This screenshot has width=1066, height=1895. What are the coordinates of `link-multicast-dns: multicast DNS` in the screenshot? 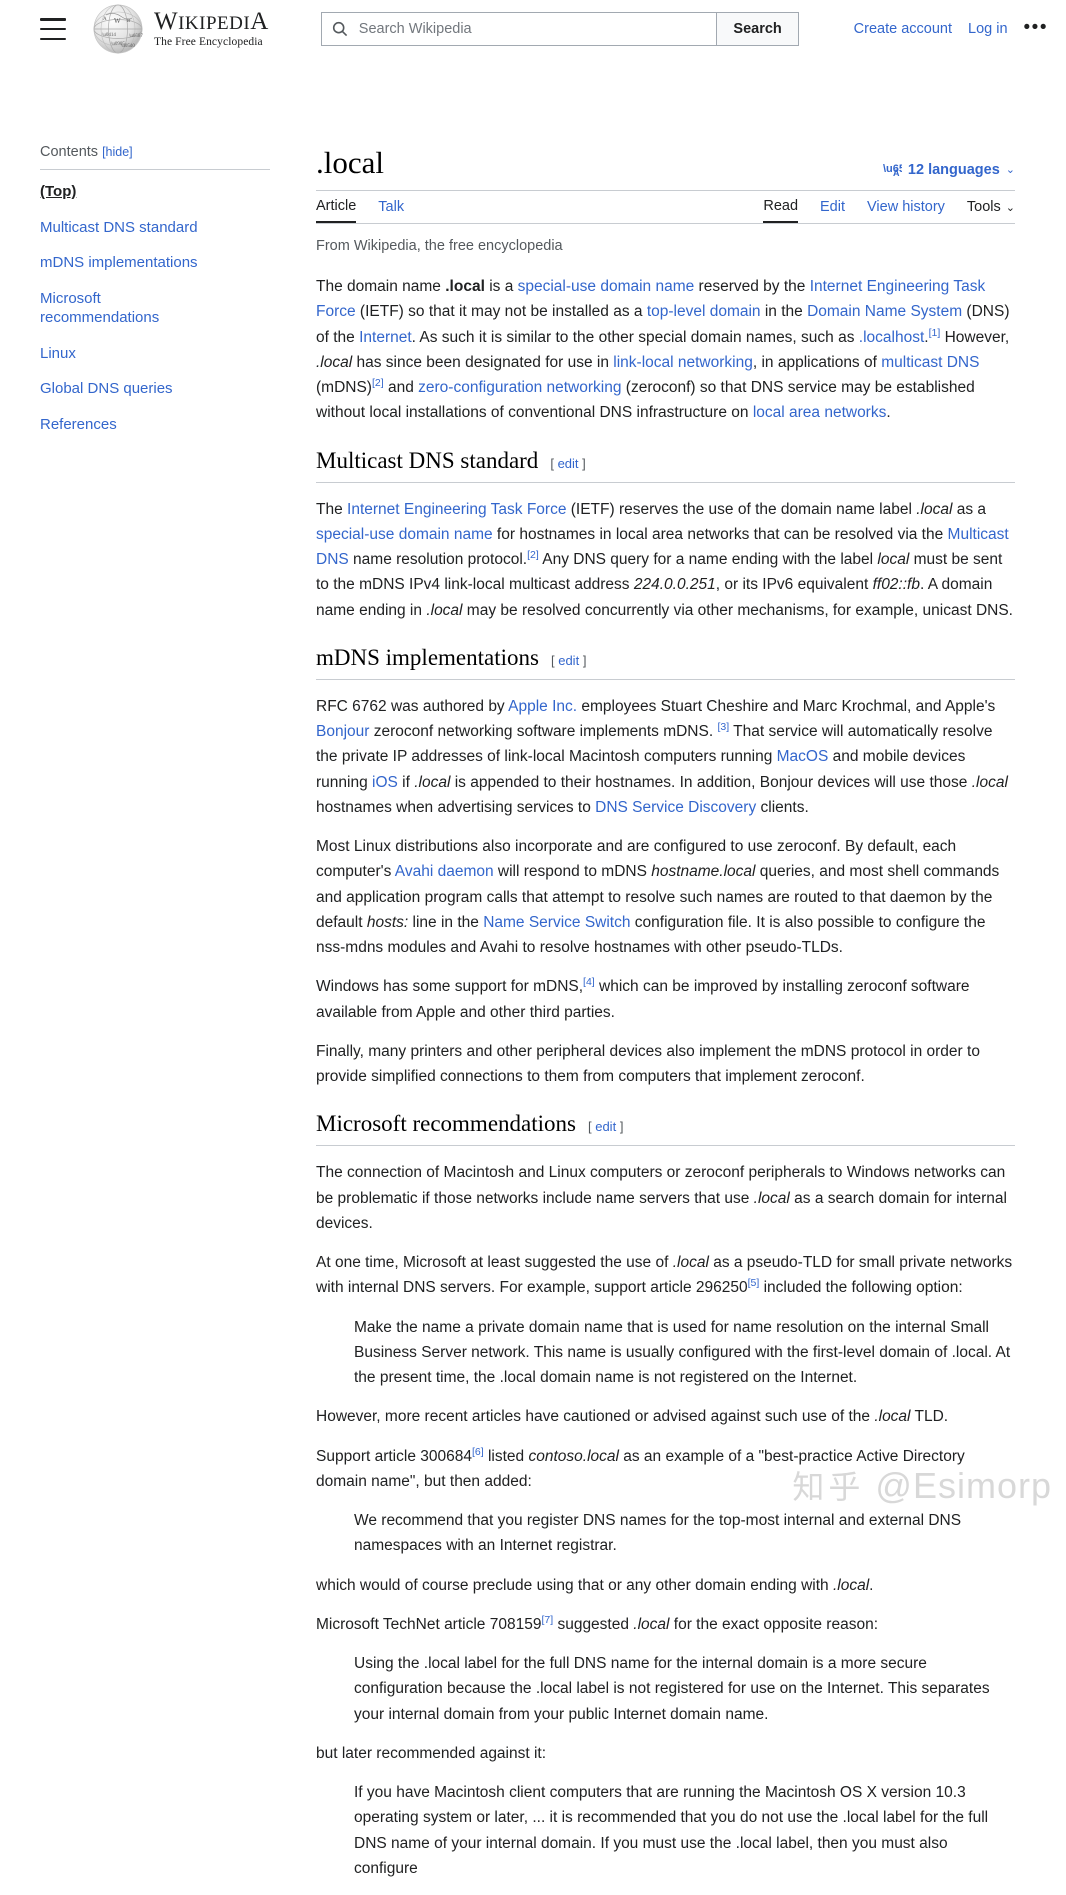 It's located at (930, 362).